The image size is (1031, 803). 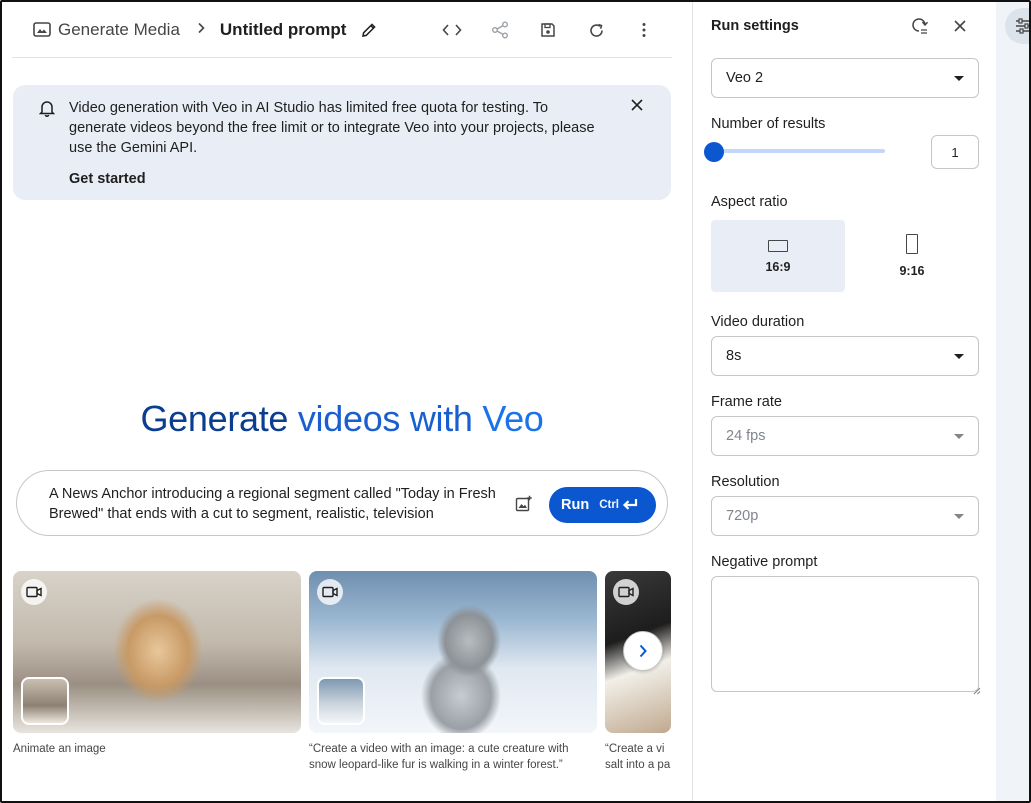 What do you see at coordinates (42, 30) in the screenshot?
I see `media-icon` at bounding box center [42, 30].